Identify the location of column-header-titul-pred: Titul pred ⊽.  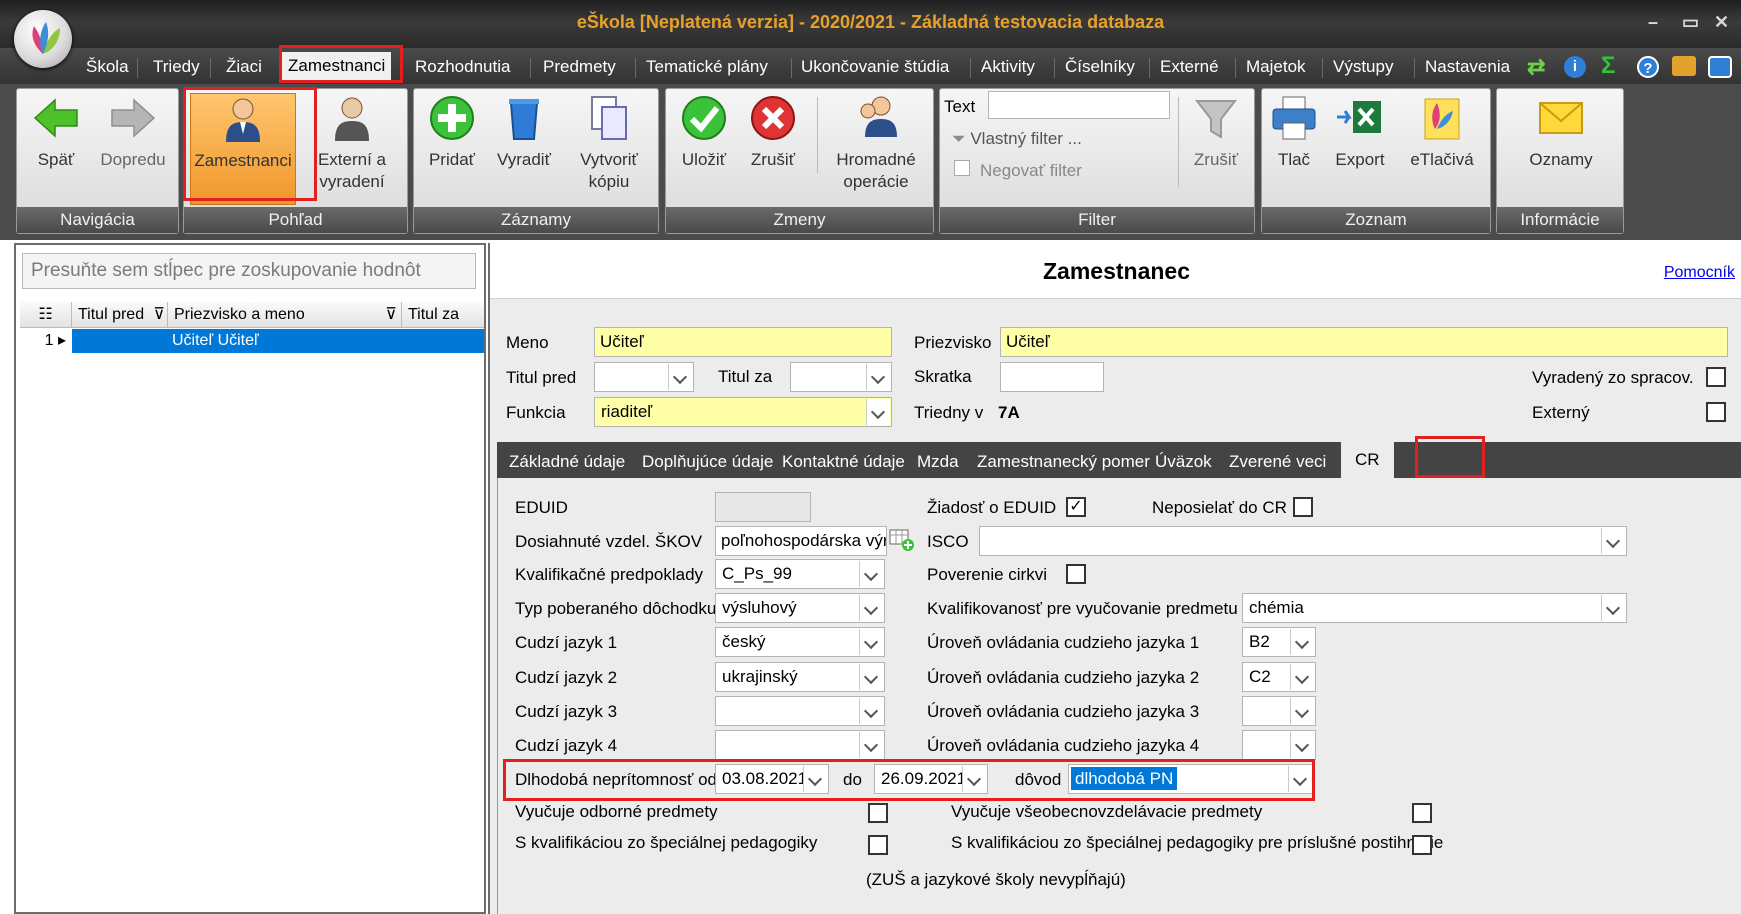
(120, 315).